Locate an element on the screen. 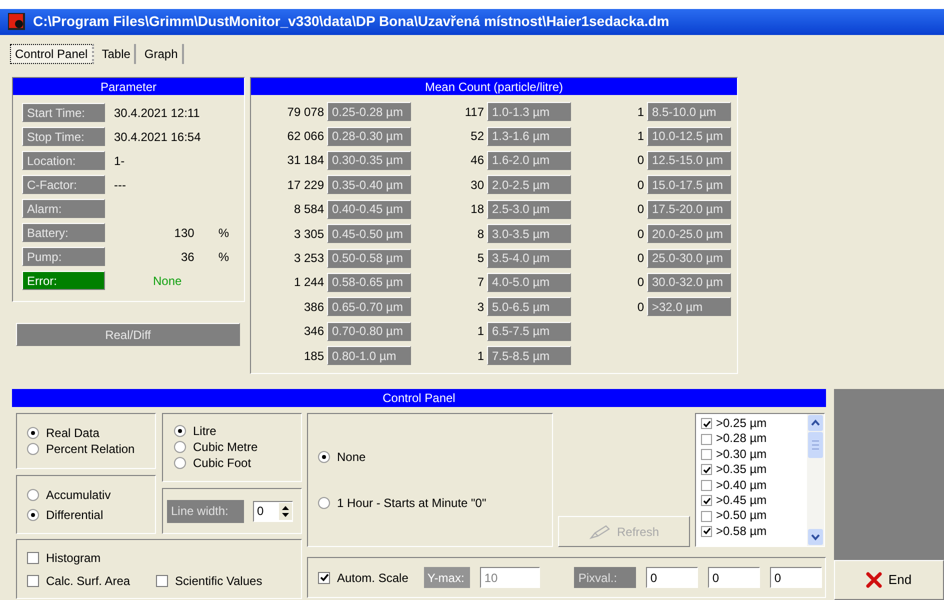 The height and width of the screenshot is (600, 944). channel-label: >0.30 µm is located at coordinates (741, 454).